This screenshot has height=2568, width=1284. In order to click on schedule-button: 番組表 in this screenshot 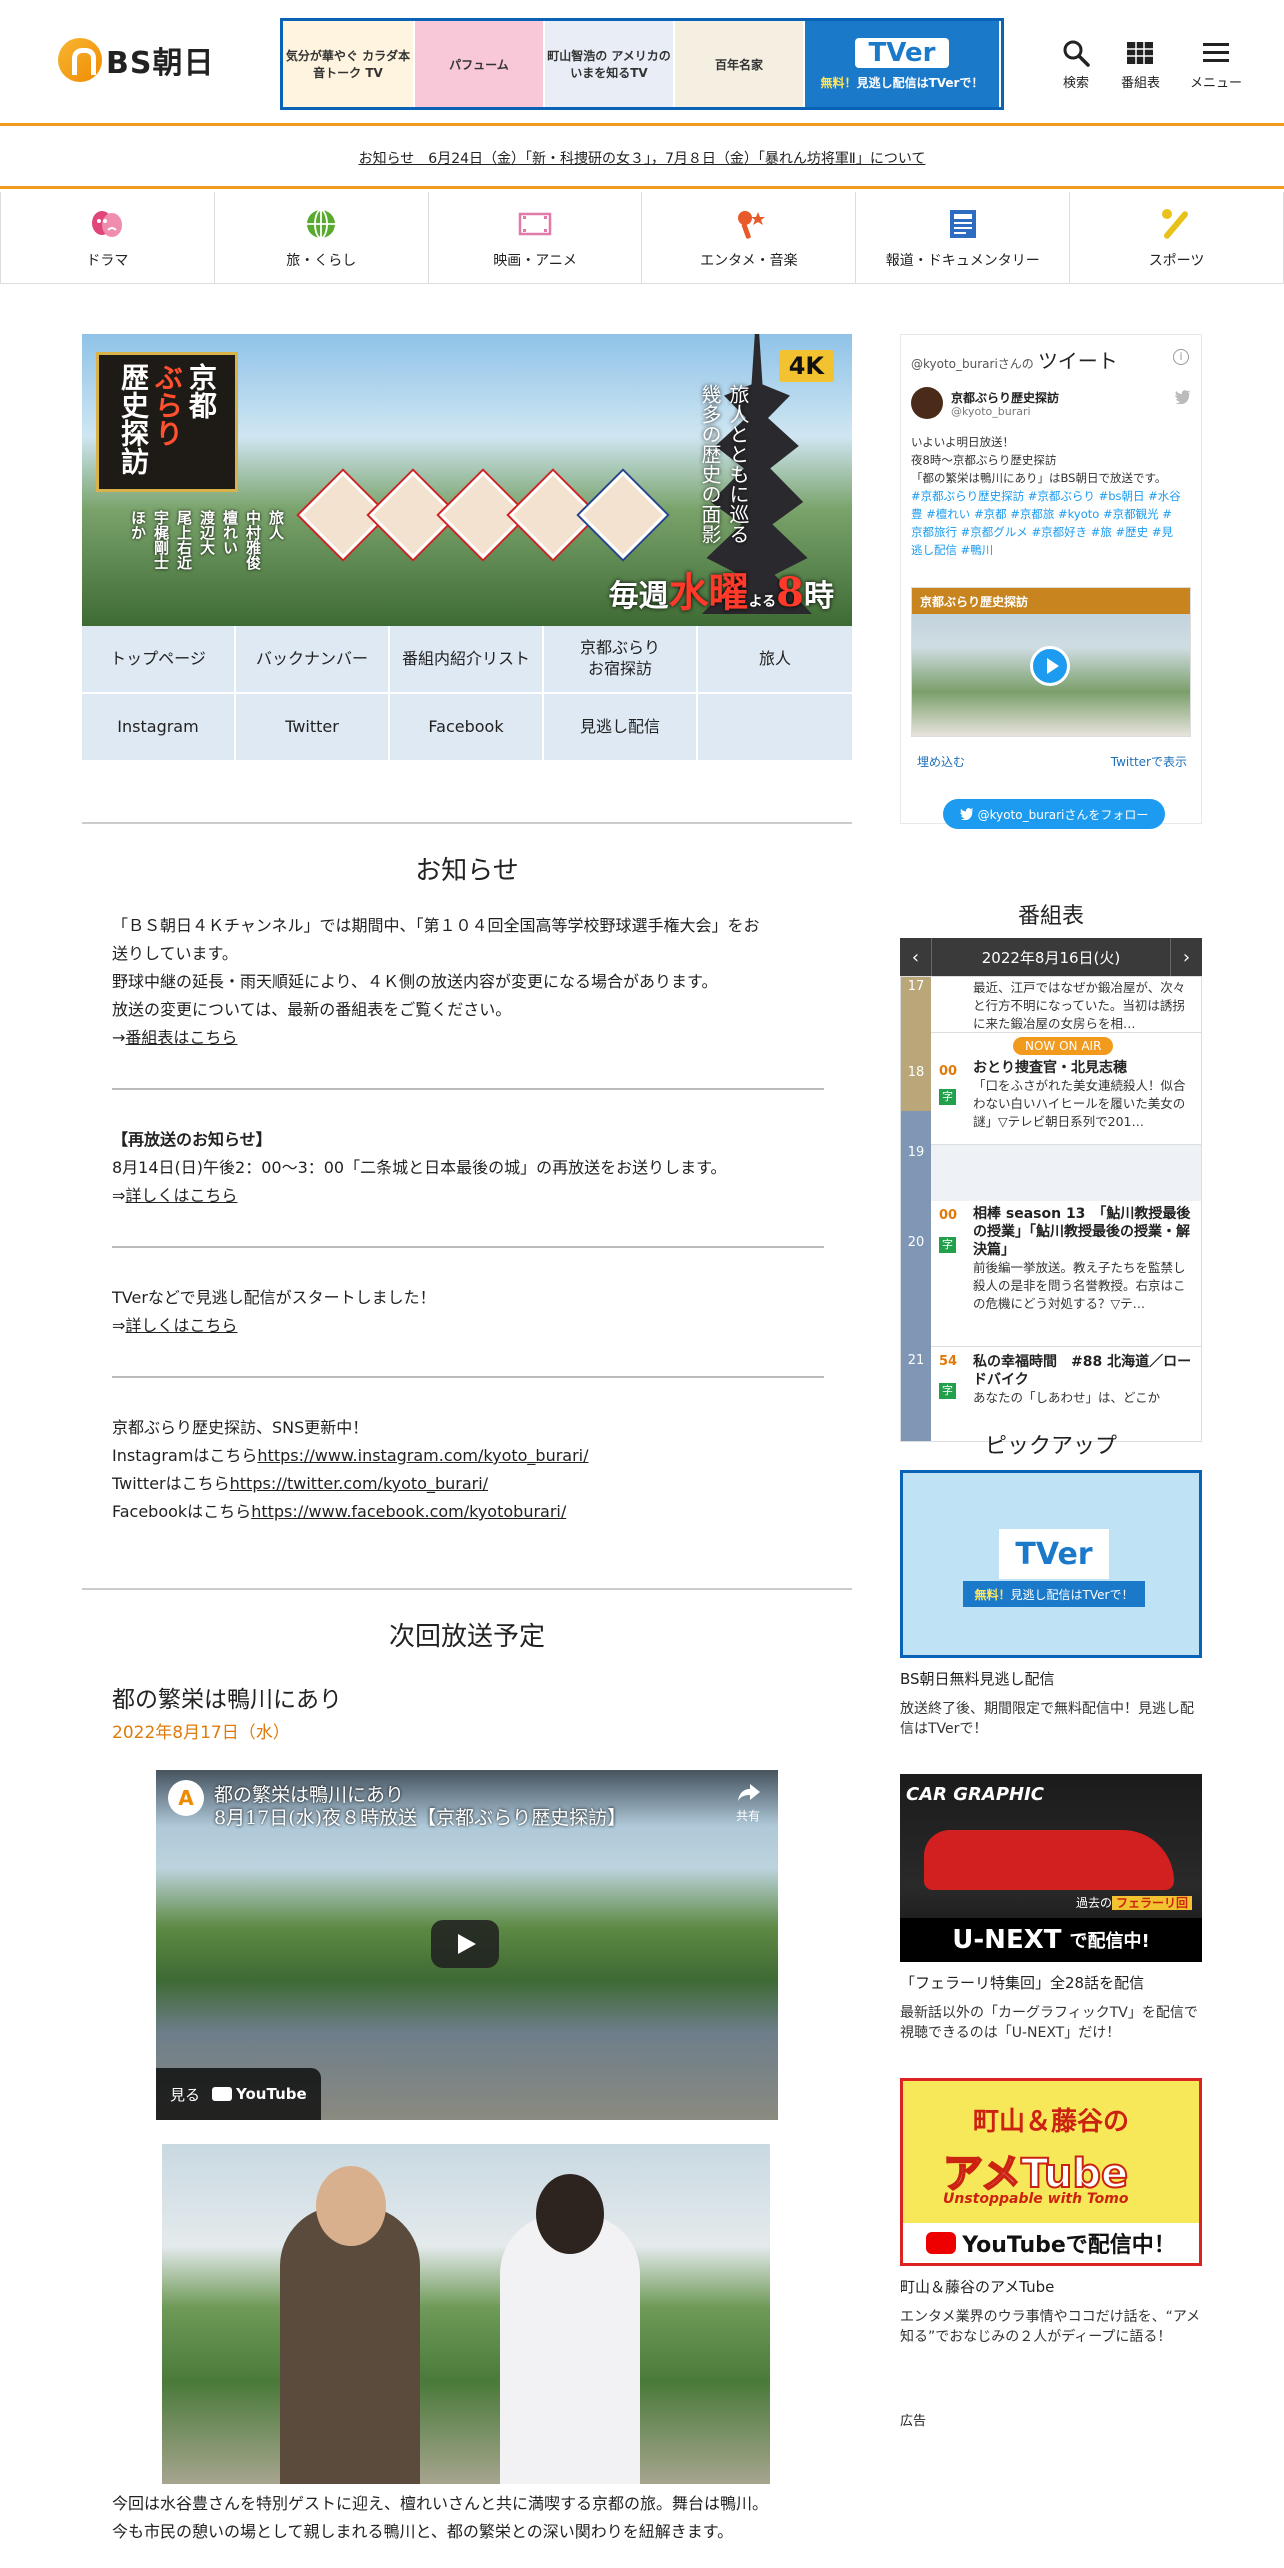, I will do `click(1140, 64)`.